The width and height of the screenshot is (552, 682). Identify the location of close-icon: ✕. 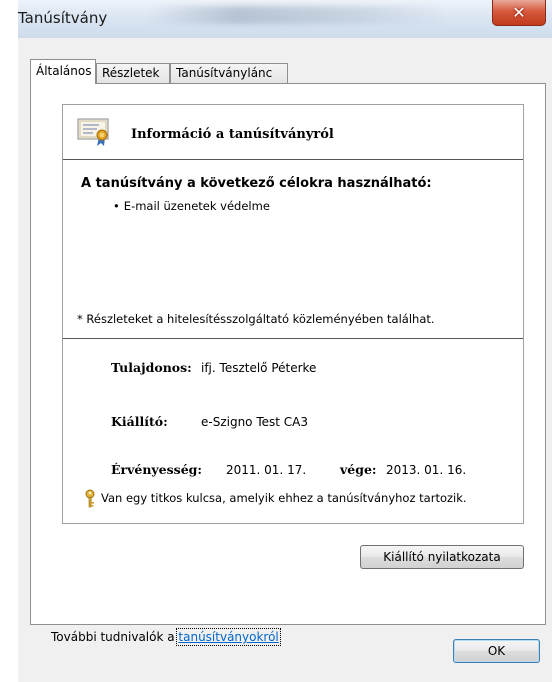
(519, 12).